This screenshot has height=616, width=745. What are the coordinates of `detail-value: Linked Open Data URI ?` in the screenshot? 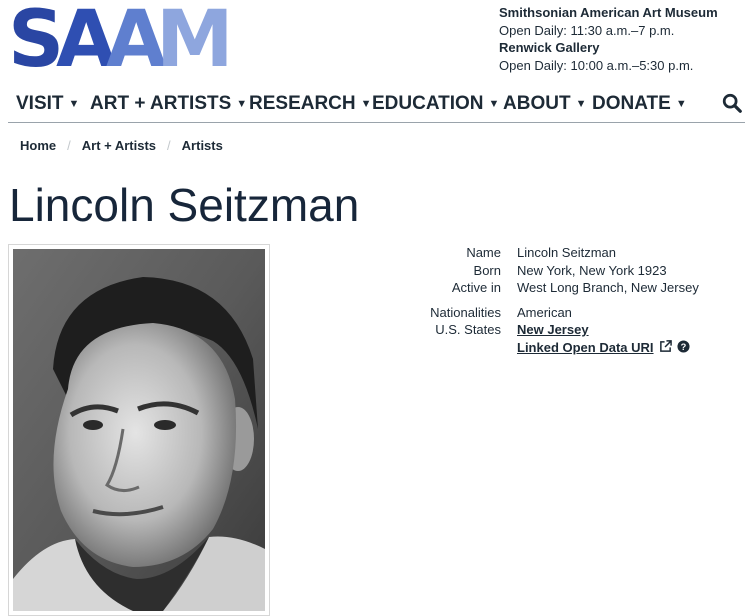 It's located at (603, 348).